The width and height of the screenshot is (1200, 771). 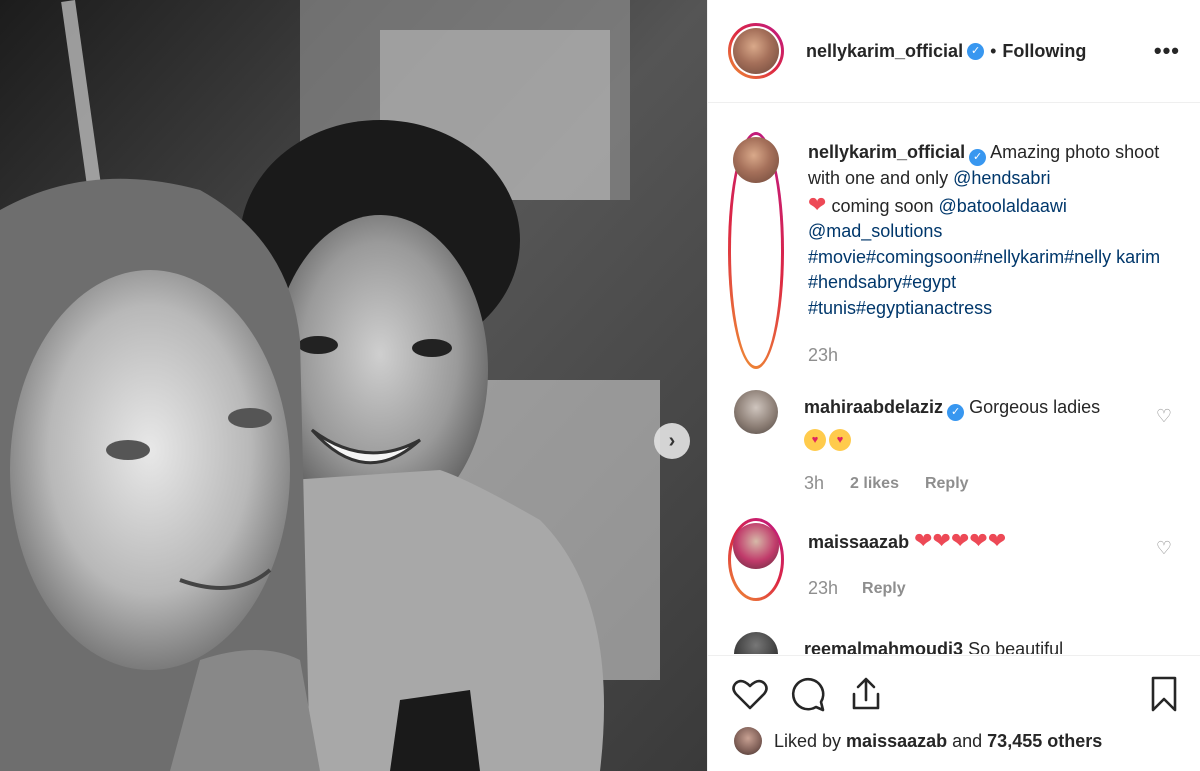 I want to click on likes-and: and, so click(x=967, y=740).